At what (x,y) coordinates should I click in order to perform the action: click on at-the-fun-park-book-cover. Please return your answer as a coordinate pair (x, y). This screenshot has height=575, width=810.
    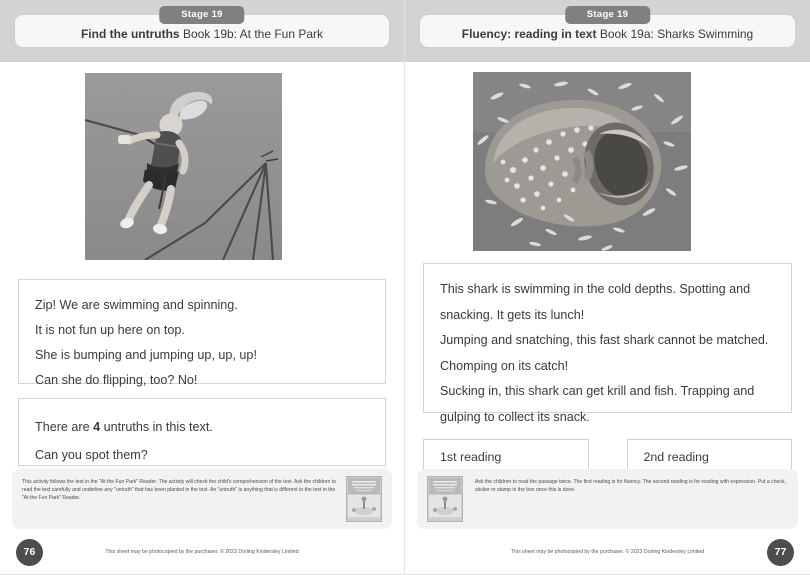
    Looking at the image, I should click on (364, 499).